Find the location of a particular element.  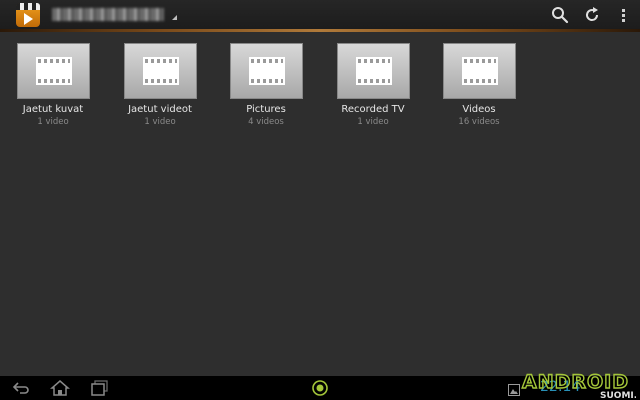

folder-item: Recorded TV 1 video is located at coordinates (373, 88).